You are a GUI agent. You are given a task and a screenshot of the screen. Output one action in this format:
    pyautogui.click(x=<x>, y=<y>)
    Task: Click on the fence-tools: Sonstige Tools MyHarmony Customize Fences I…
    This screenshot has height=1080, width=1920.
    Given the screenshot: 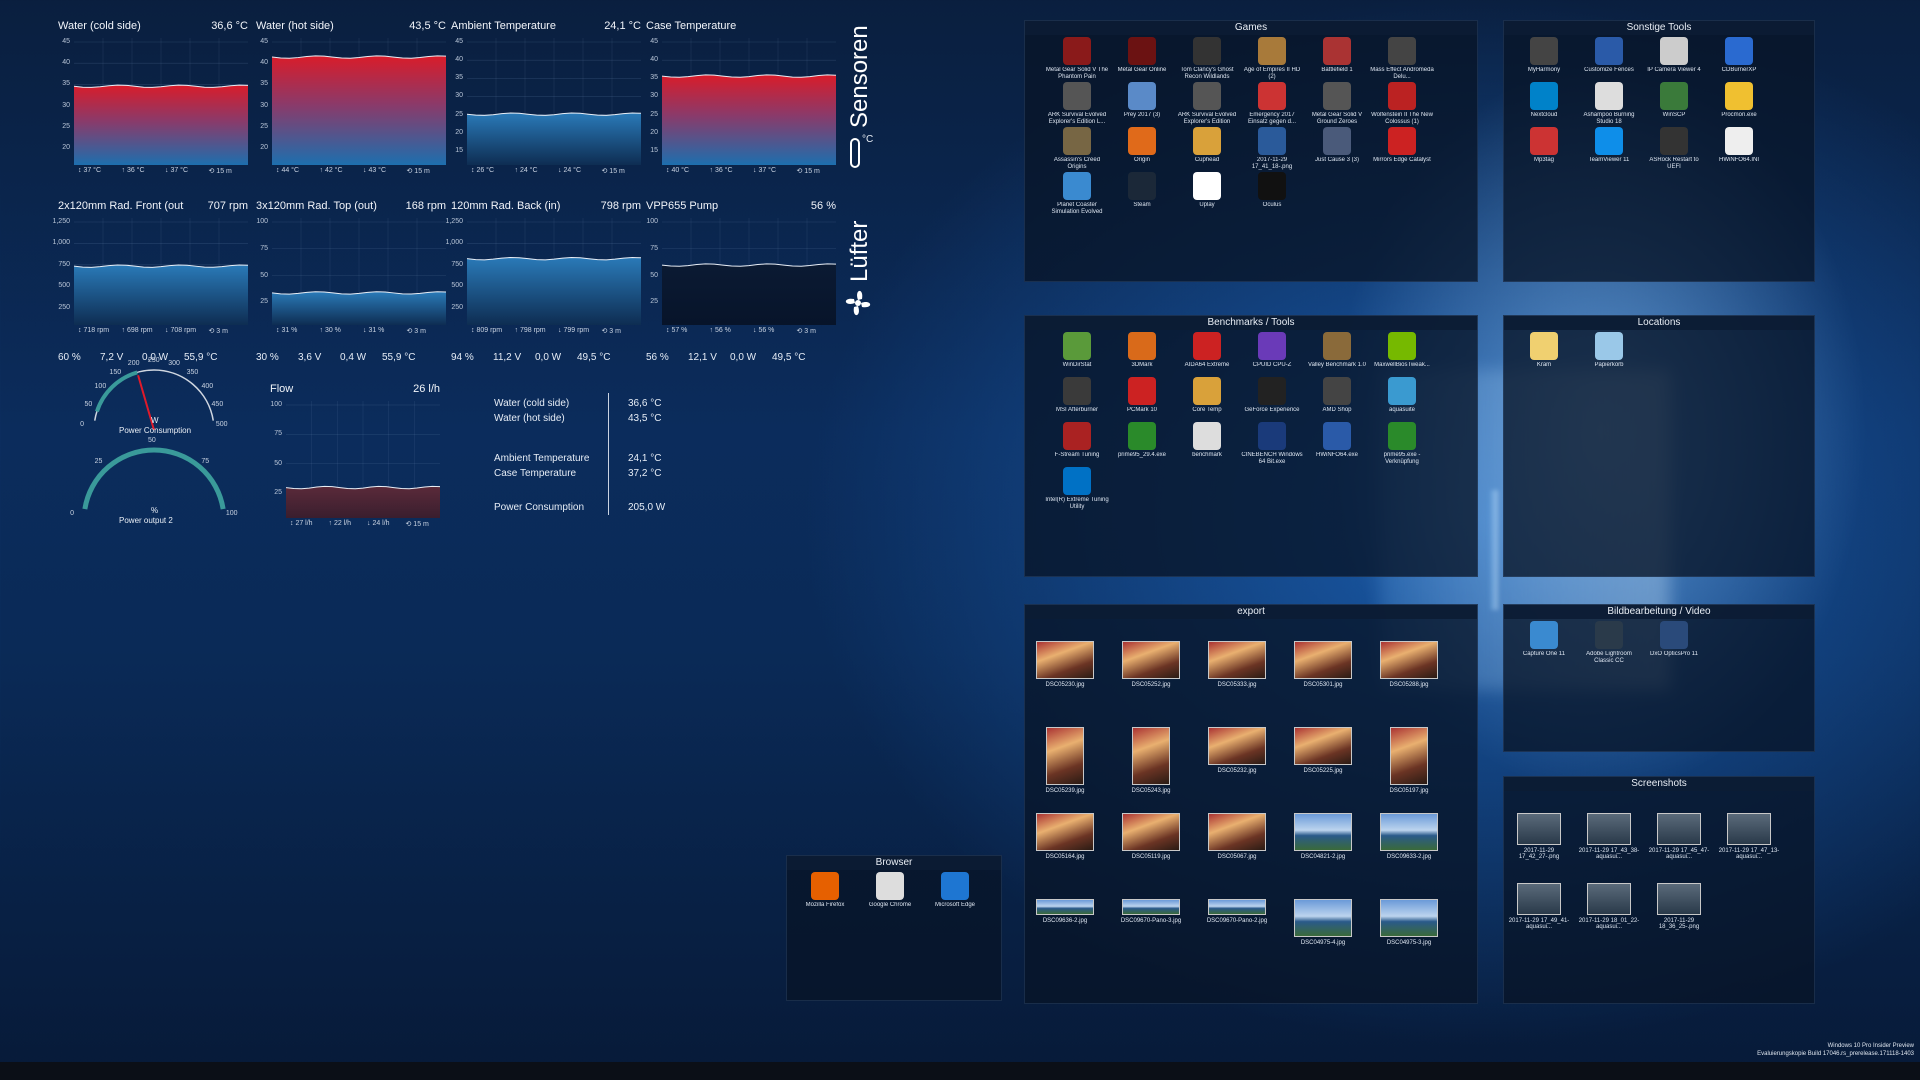 What is the action you would take?
    pyautogui.click(x=1659, y=151)
    